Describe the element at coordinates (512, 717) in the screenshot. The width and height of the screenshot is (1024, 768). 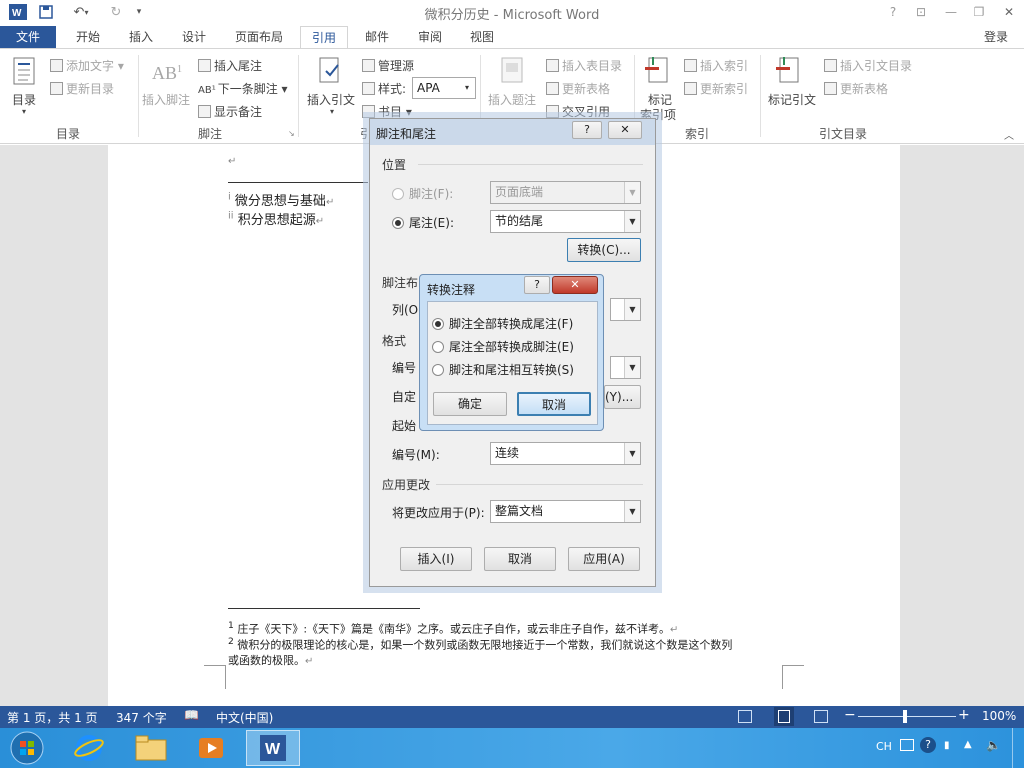
I see `status-bar: 第 1 页，共 1 页 347 个字 📖 中文(中国) − + 100%` at that location.